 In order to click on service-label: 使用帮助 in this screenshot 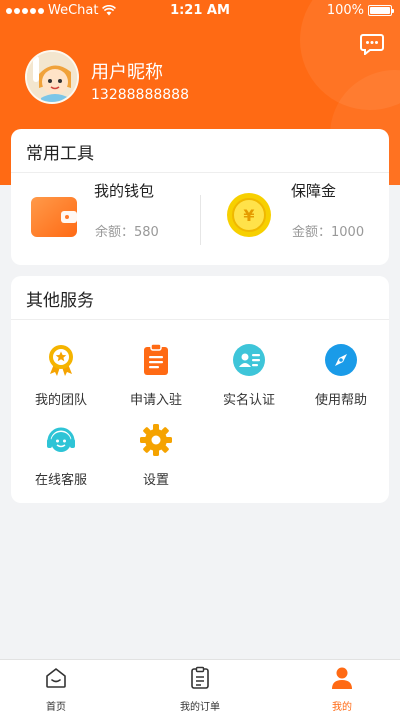, I will do `click(340, 400)`.